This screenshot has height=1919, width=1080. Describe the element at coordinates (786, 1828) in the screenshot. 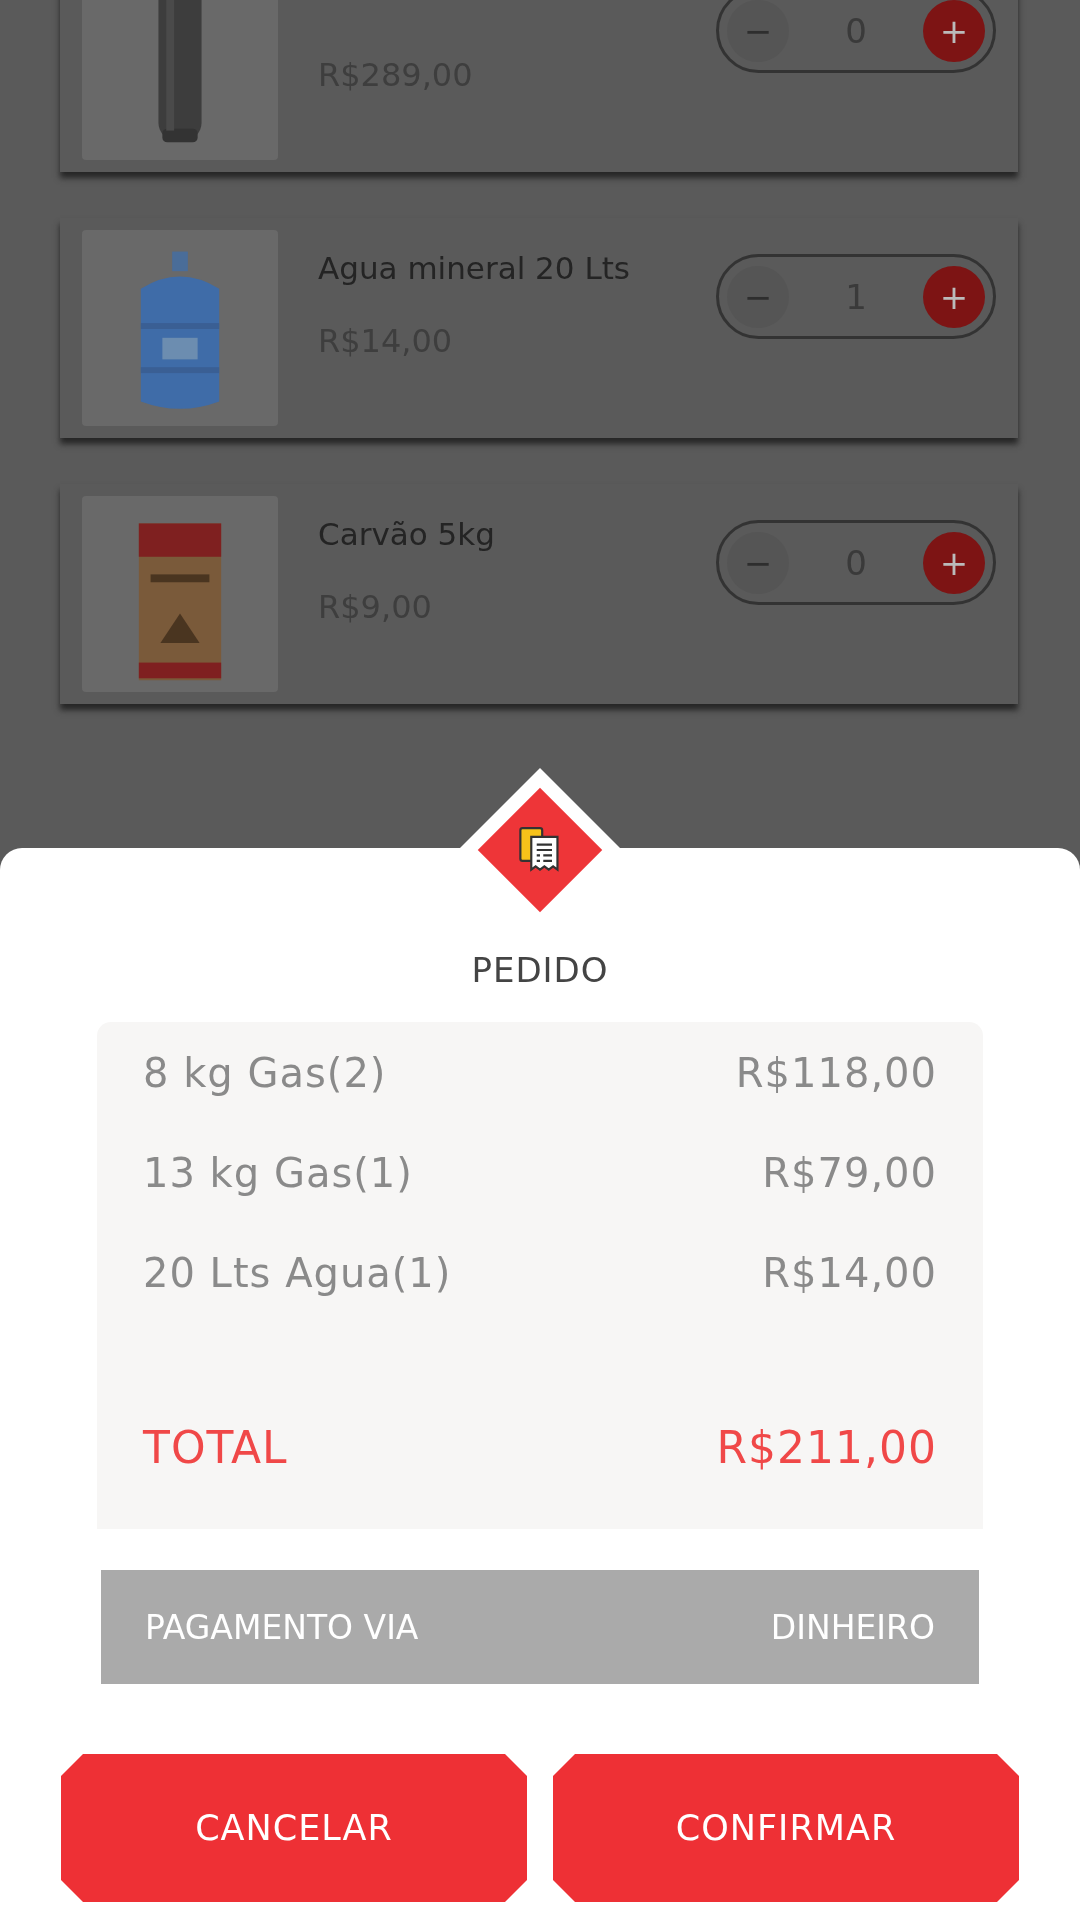

I see `confirm-button: CONFIRMAR` at that location.